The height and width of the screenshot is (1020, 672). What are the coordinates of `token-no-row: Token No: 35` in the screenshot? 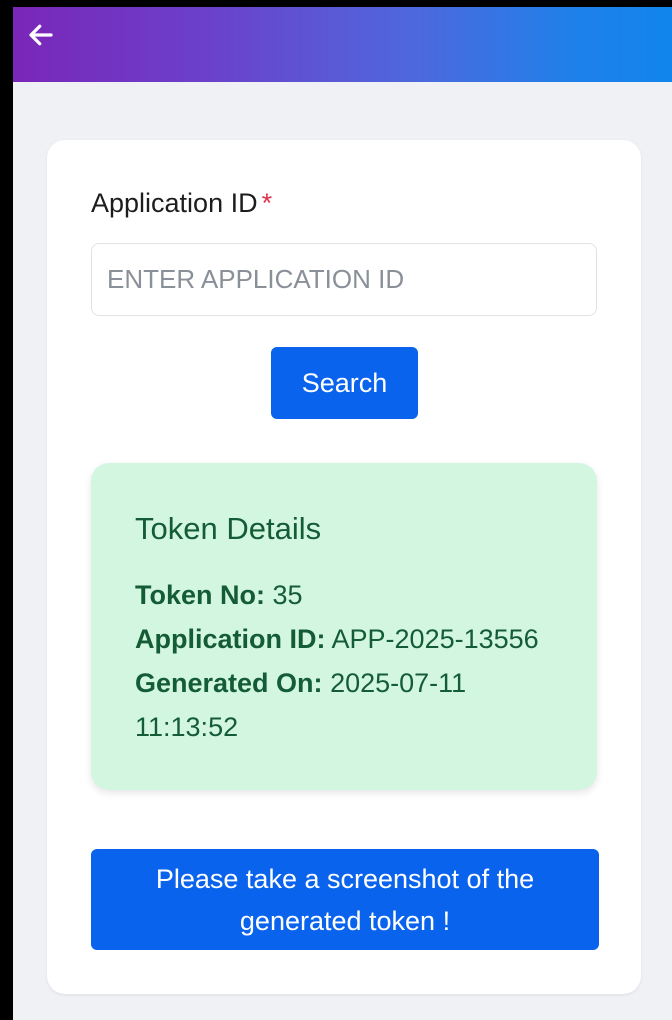 It's located at (219, 595).